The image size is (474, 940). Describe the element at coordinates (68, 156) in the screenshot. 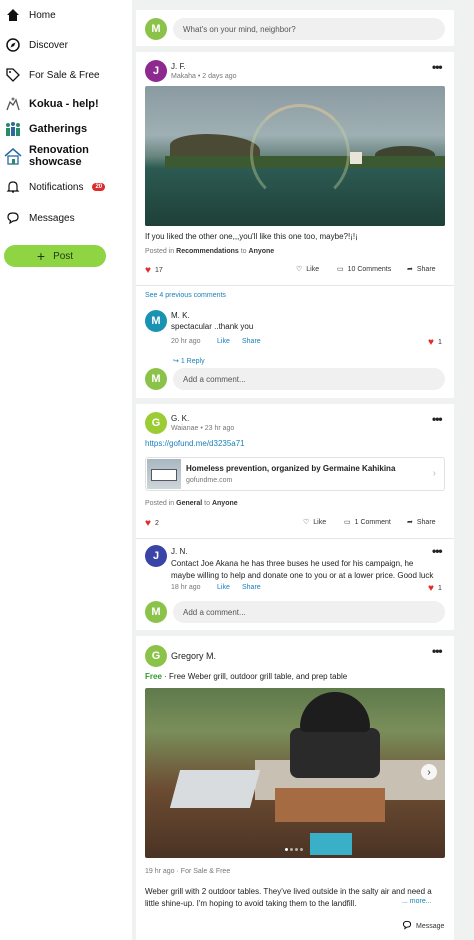

I see `sidebar-item-renovation: Renovation showcase` at that location.